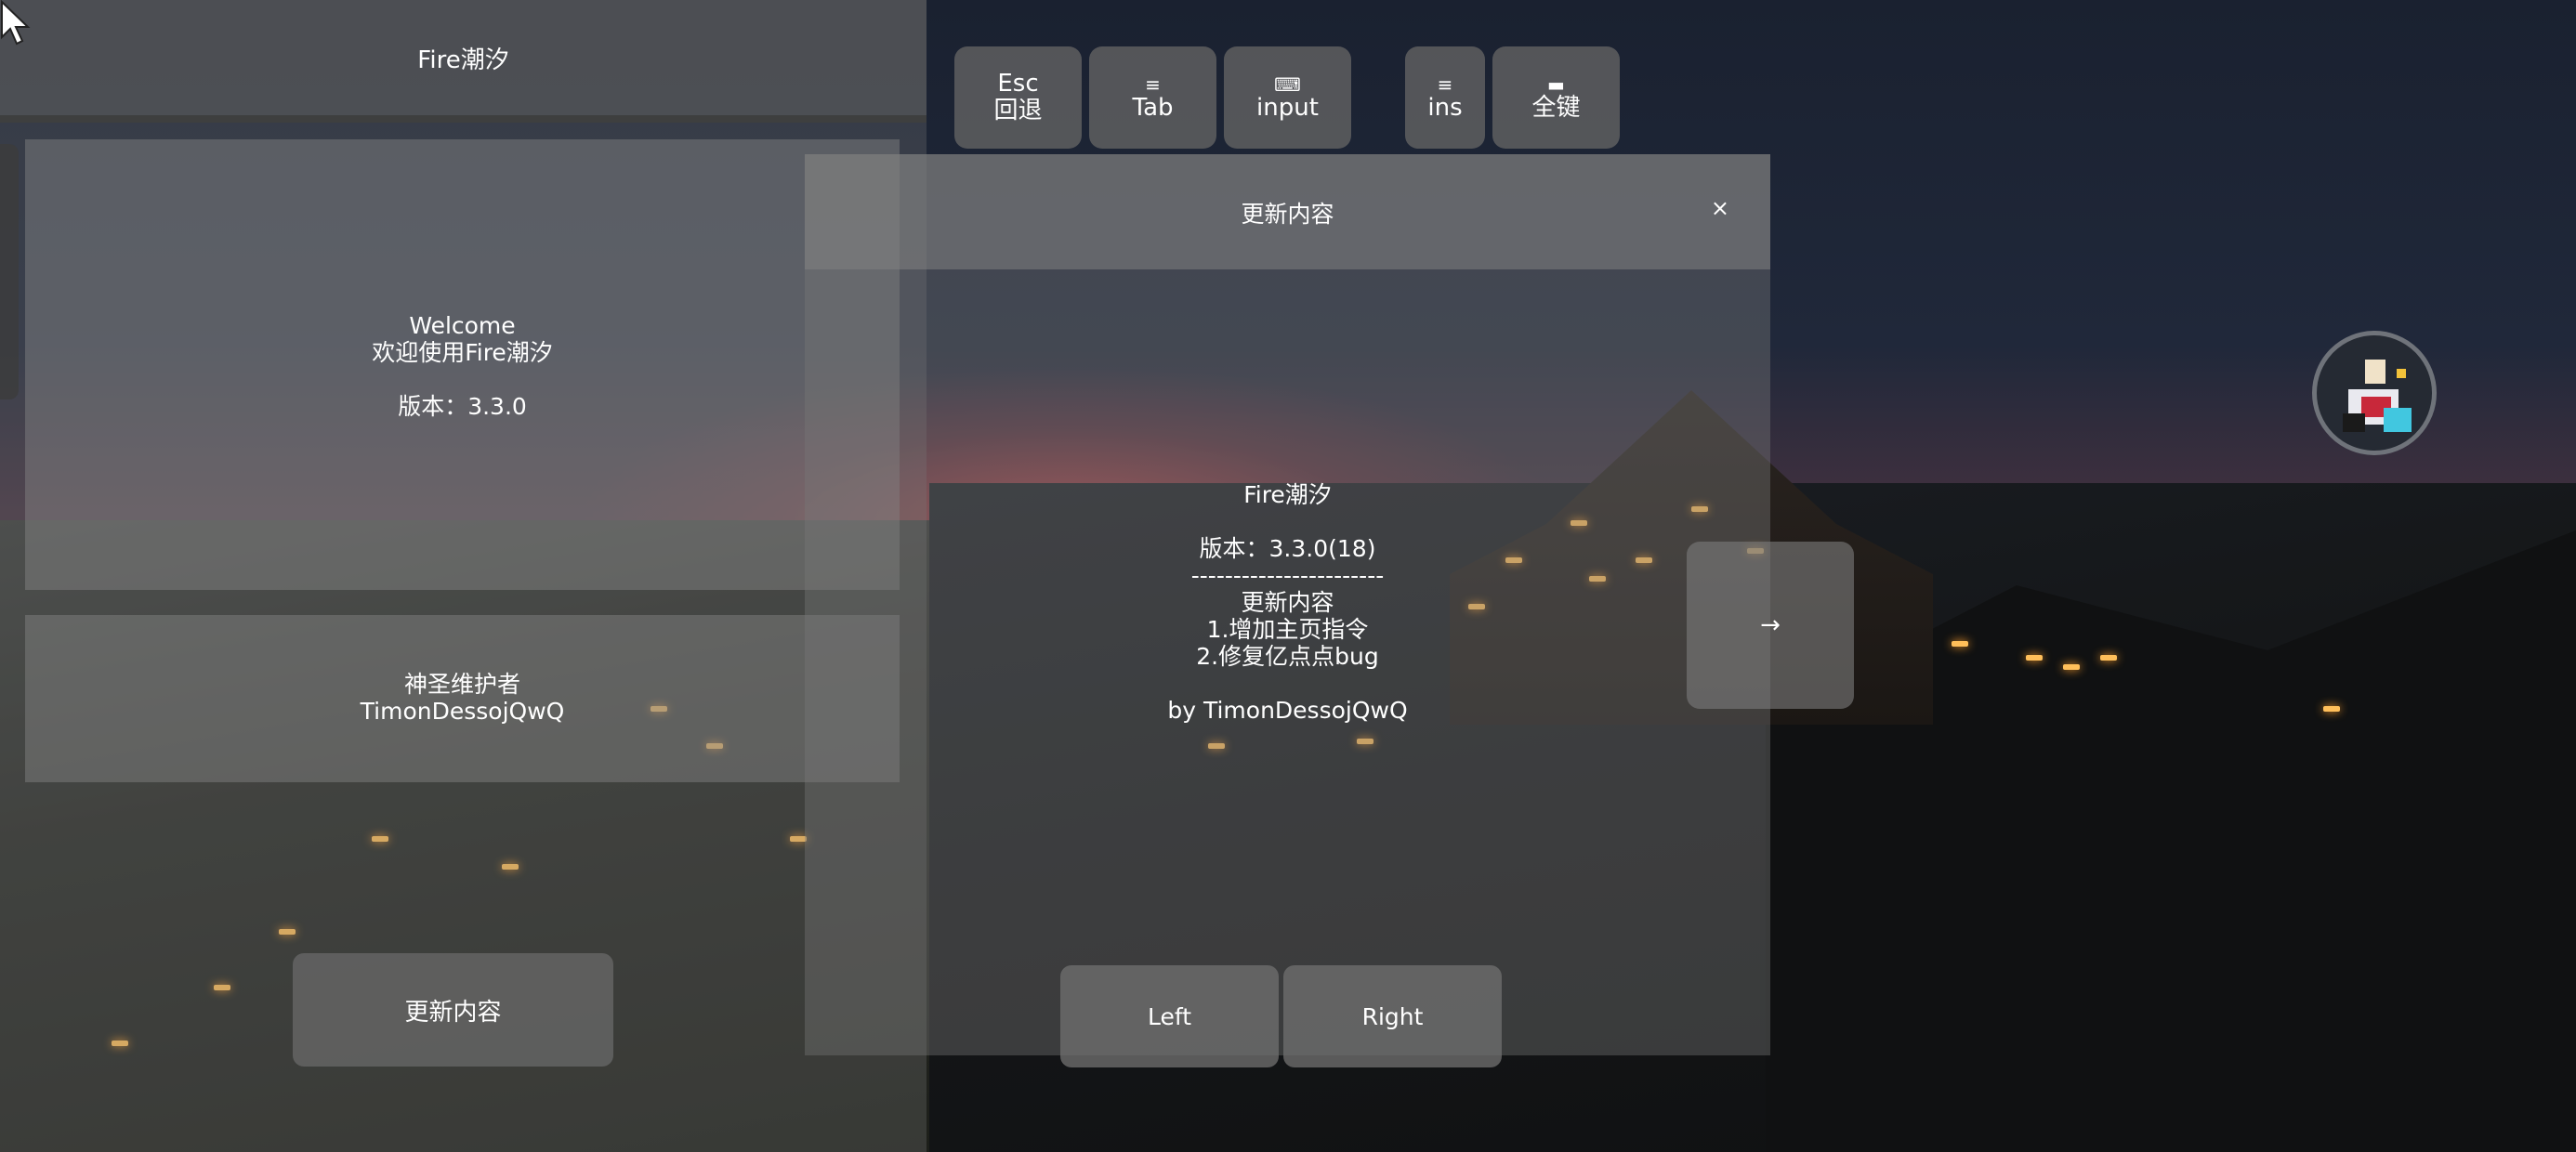 The height and width of the screenshot is (1152, 2576). I want to click on version-label: 版本：3.3.0, so click(462, 406).